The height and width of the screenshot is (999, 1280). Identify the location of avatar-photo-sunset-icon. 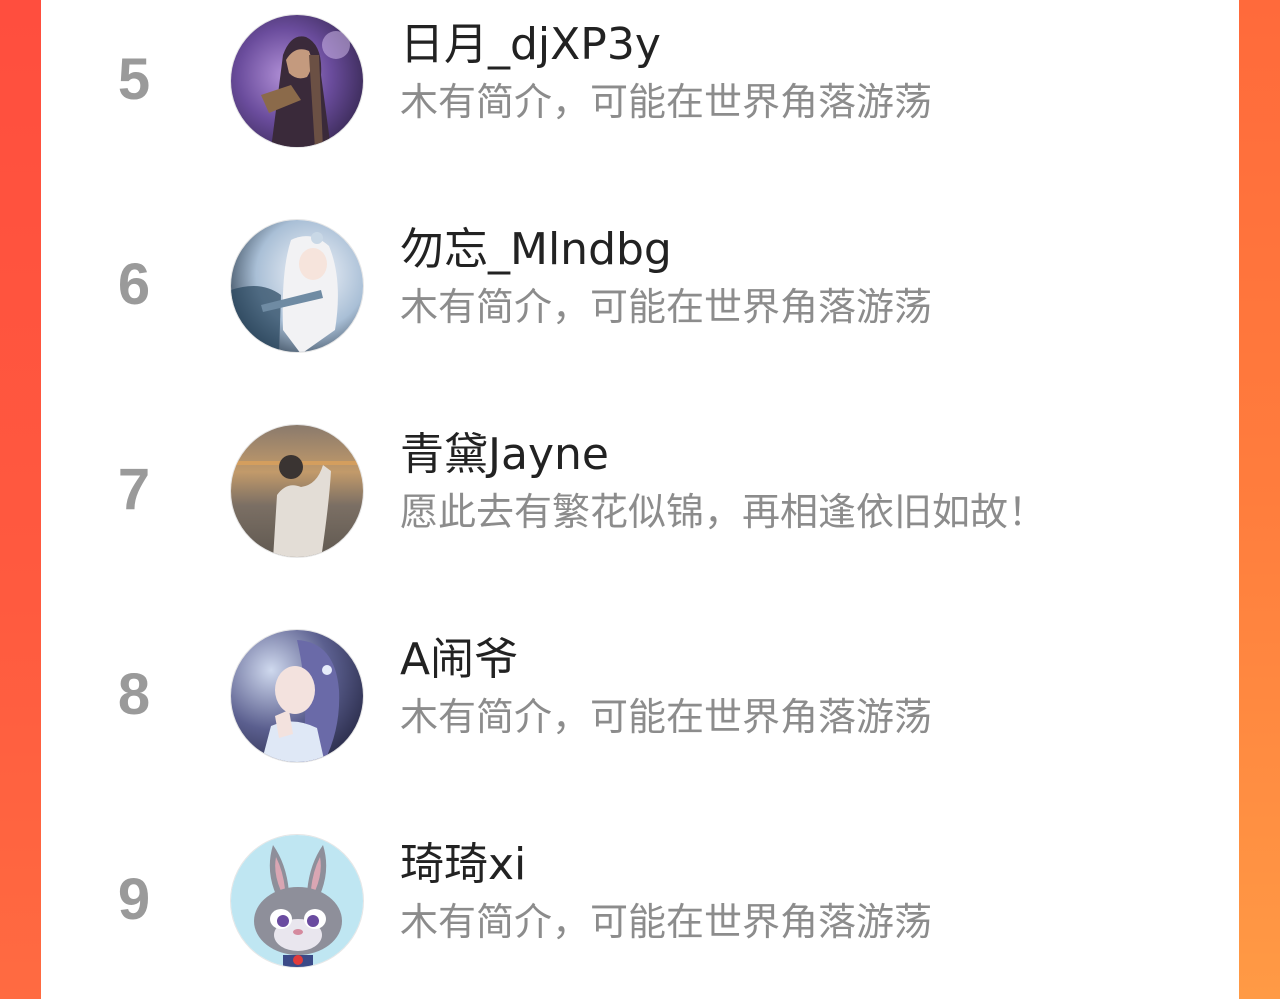
(297, 491).